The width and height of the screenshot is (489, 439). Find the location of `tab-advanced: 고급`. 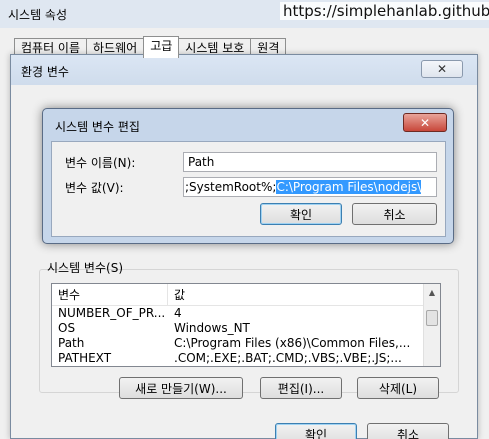

tab-advanced: 고급 is located at coordinates (161, 47).